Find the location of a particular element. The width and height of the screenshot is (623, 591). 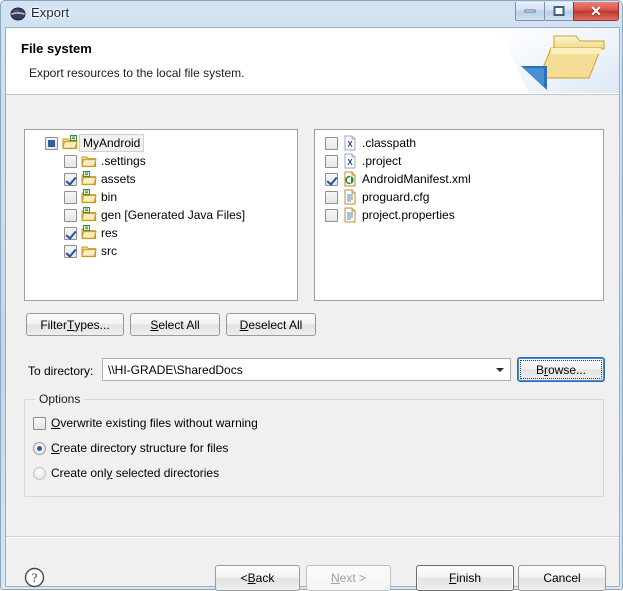

checkbox-classpath is located at coordinates (331, 143).